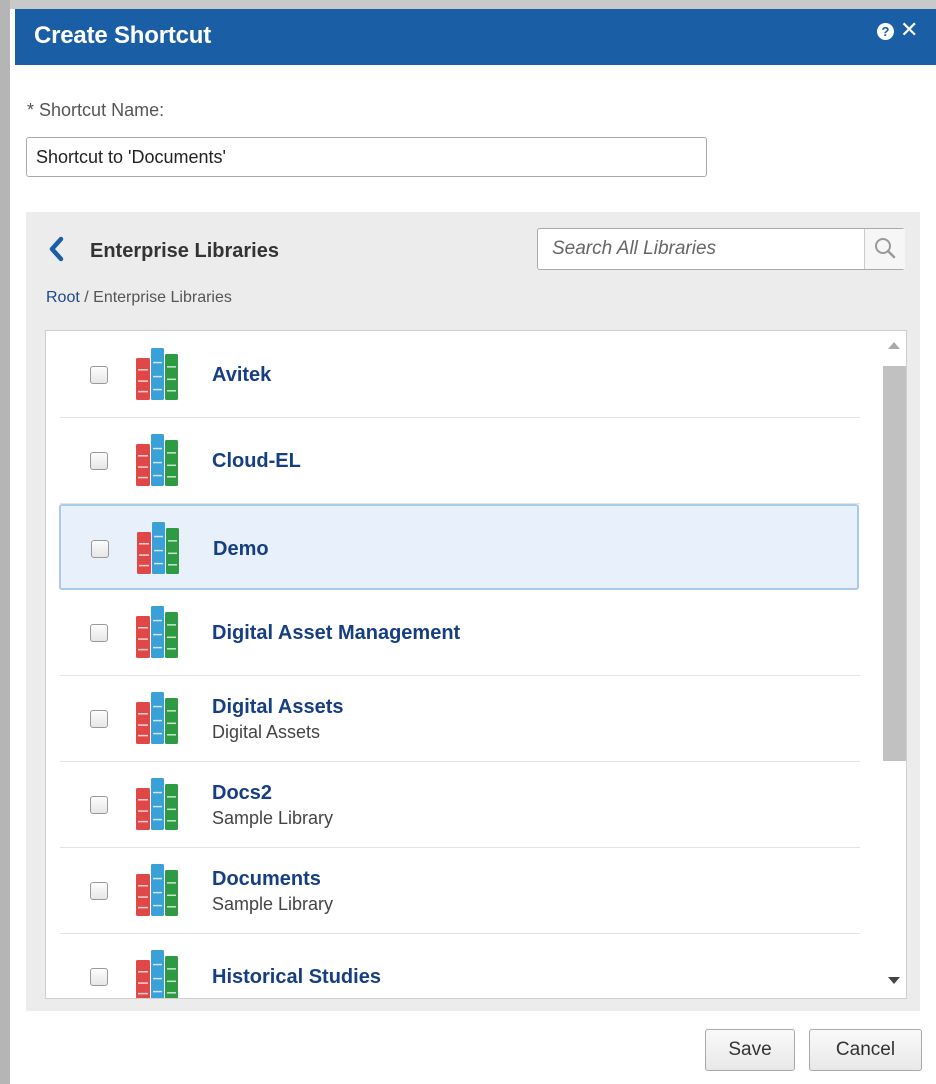  I want to click on cancel-button: Cancel, so click(865, 1050).